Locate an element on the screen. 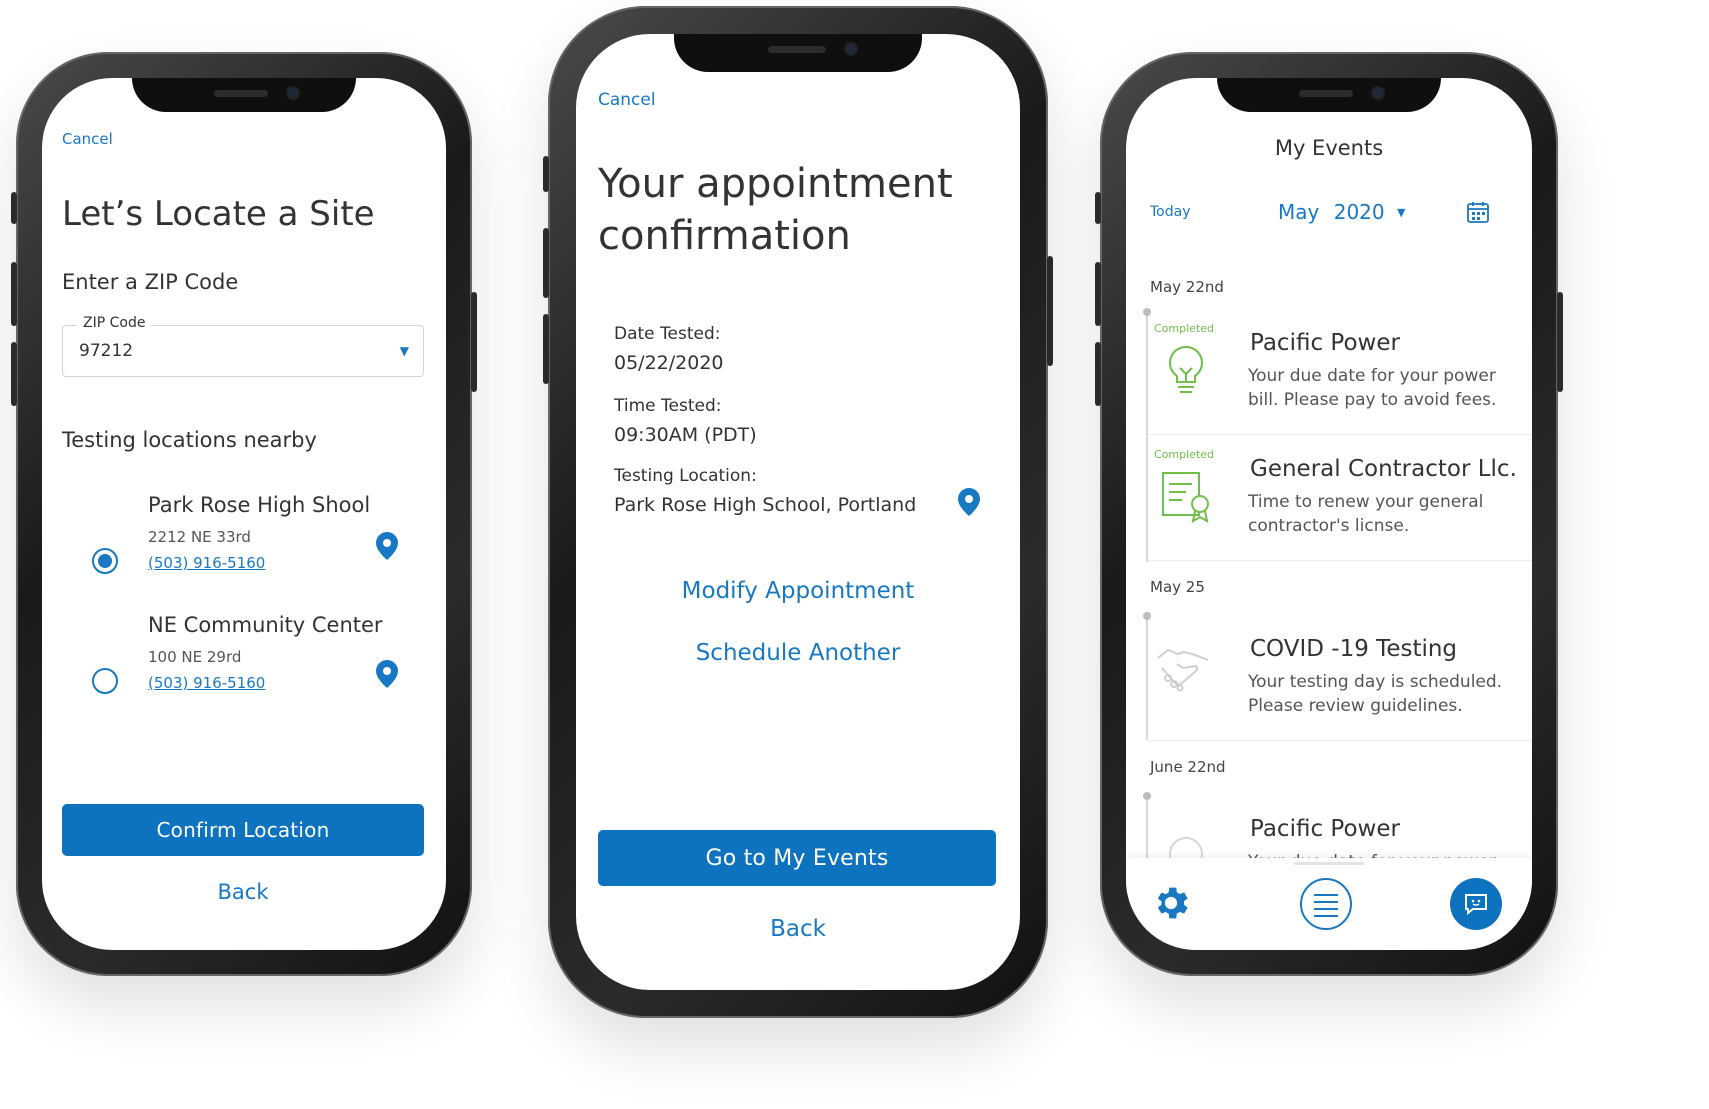 Image resolution: width=1709 pixels, height=1109 pixels. time-tested-label: Time Tested: is located at coordinates (668, 406).